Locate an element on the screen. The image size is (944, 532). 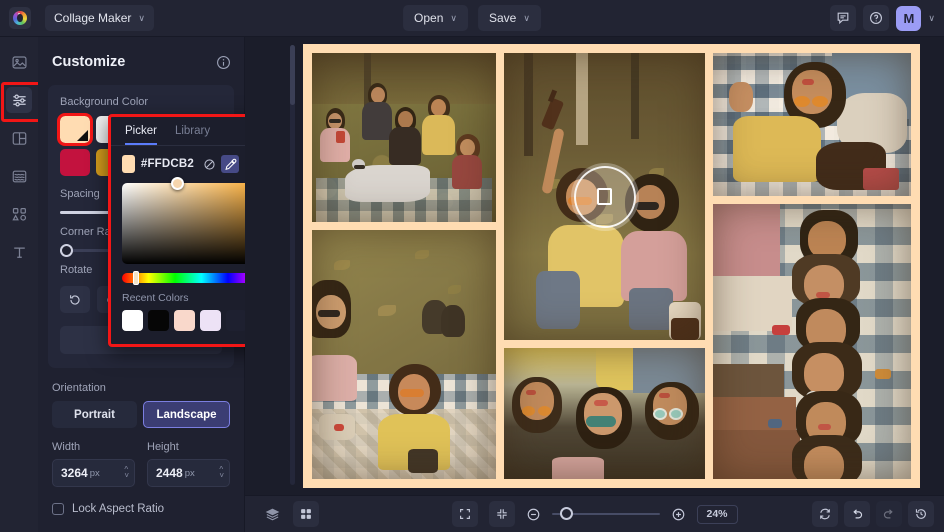
top-bar: Collage Maker ∨ Open ∨ Save ∨ M ∨ is located at coordinates (472, 18).